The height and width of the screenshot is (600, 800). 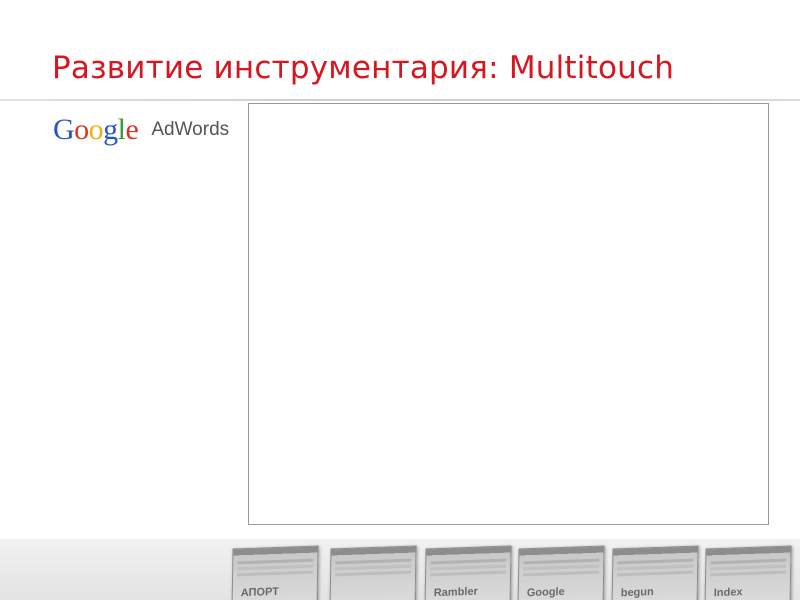 What do you see at coordinates (121, 129) in the screenshot?
I see `logo-letter: l` at bounding box center [121, 129].